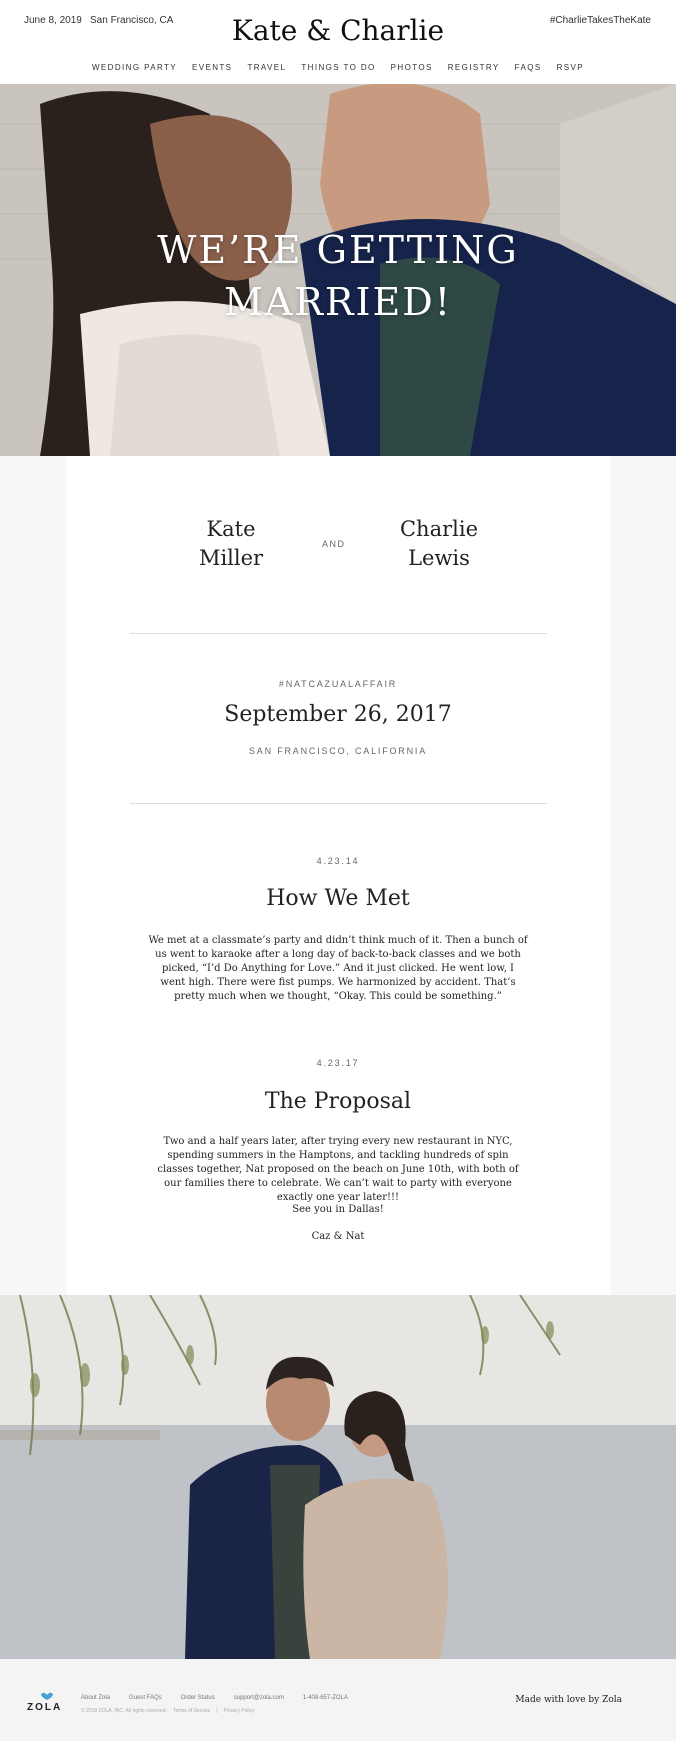  I want to click on nav-things-to-do: THINGS TO DO, so click(338, 67).